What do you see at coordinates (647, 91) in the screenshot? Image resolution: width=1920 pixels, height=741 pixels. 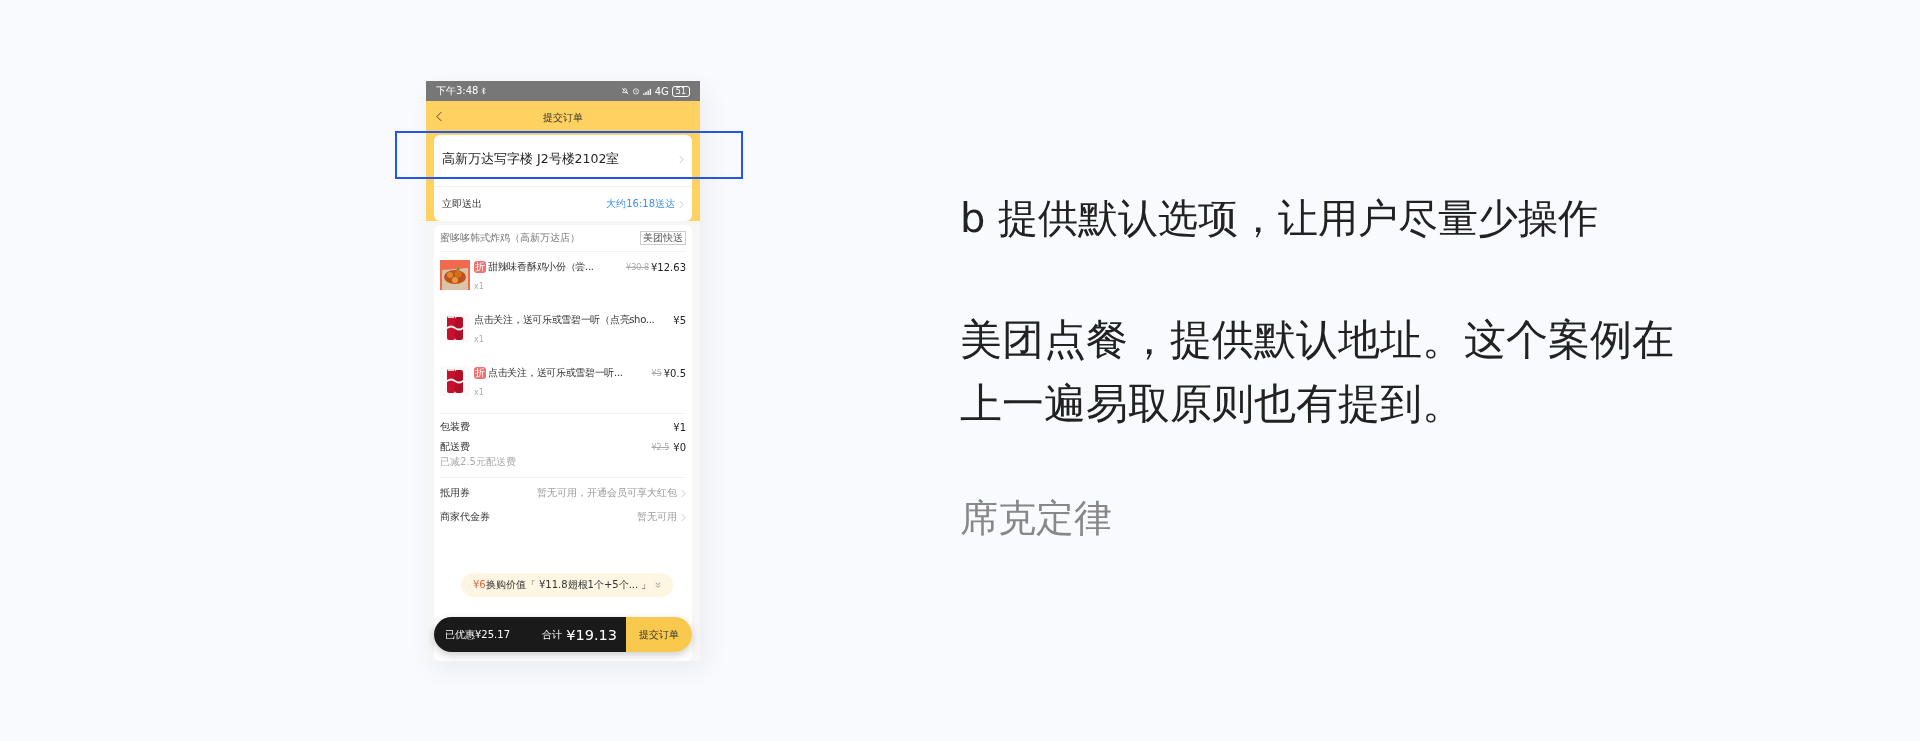 I see `signal-icon` at bounding box center [647, 91].